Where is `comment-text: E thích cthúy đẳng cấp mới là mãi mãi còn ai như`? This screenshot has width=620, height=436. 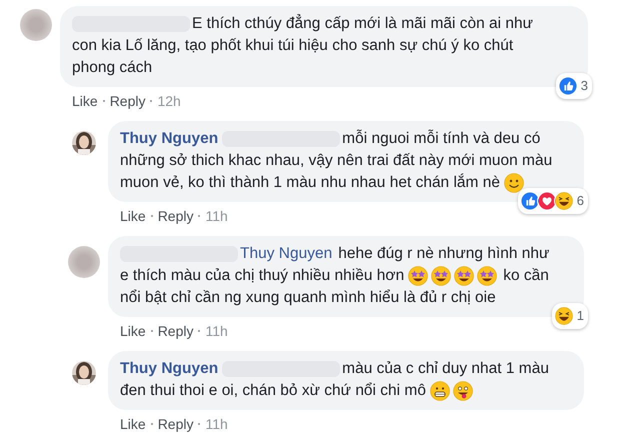
comment-text: E thích cthúy đẳng cấp mới là mãi mãi còn ai như is located at coordinates (363, 23).